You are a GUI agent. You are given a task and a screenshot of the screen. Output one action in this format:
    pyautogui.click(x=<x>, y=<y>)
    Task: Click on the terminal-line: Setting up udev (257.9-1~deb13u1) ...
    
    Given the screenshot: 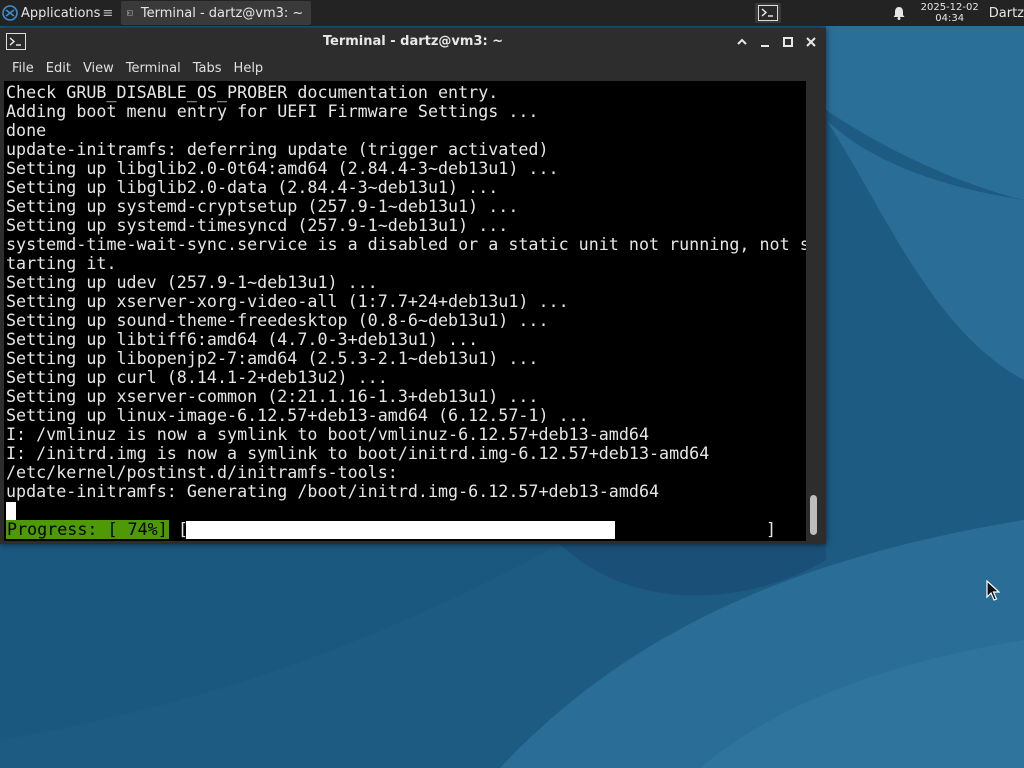 What is the action you would take?
    pyautogui.click(x=192, y=282)
    